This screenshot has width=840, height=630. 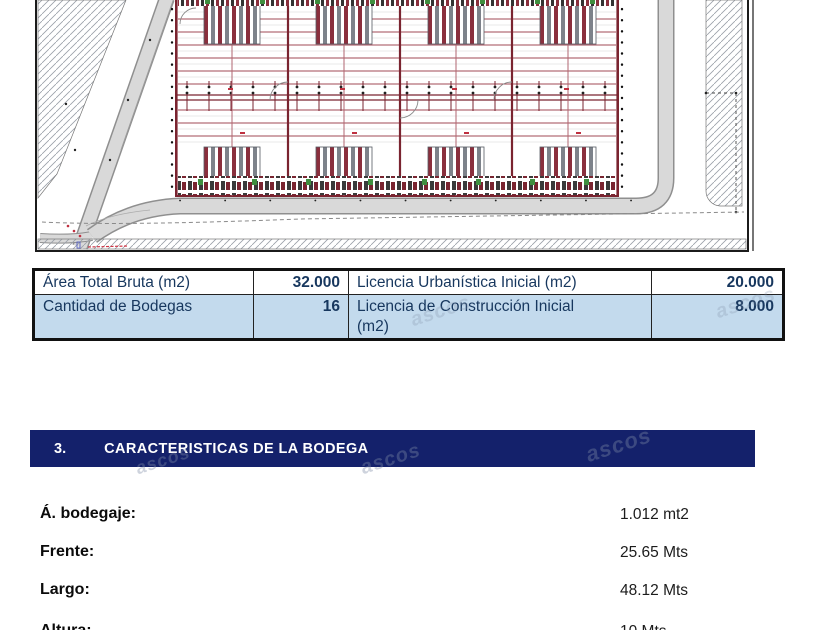 I want to click on cell-lic-urbanistica-value: 20.000, so click(x=717, y=282).